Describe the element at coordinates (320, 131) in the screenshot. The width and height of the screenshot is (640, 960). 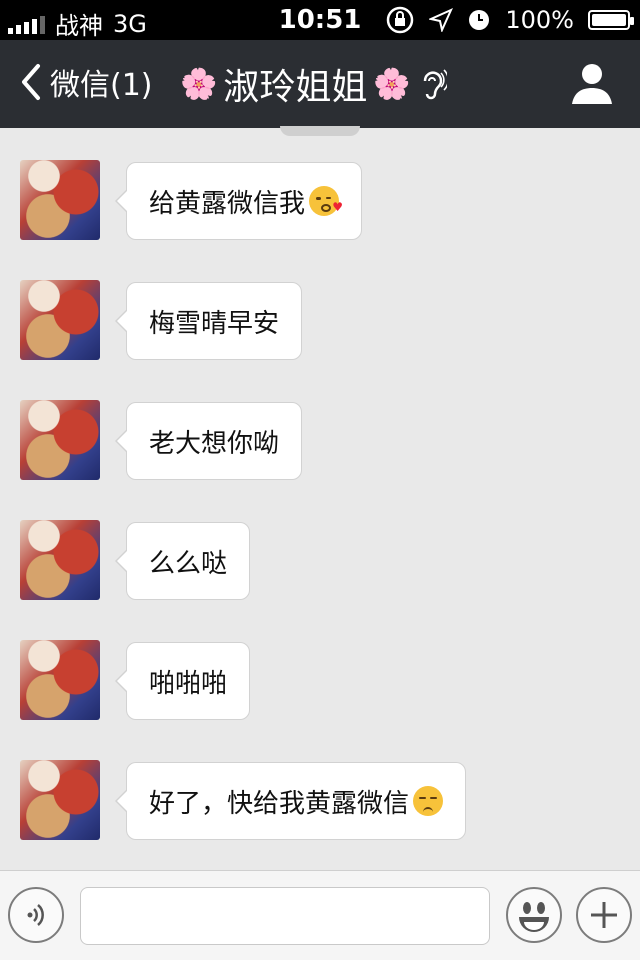
I see `pull-down-tab` at that location.